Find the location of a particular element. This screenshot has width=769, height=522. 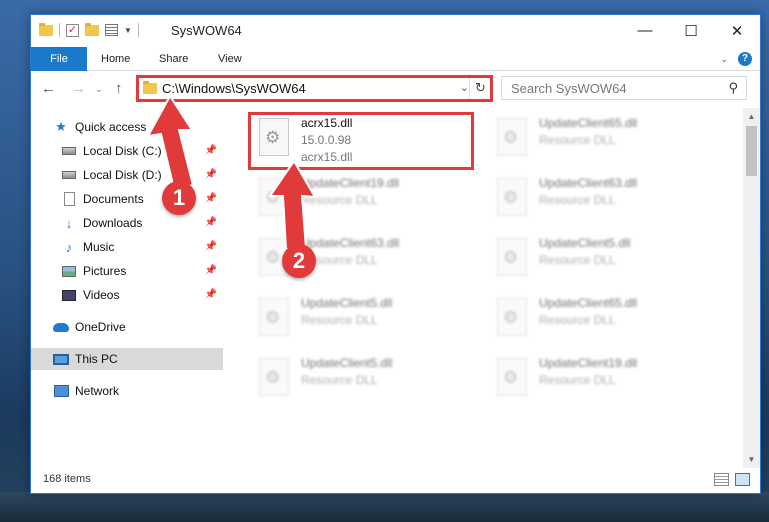

sidebar-item-label: Music is located at coordinates (99, 247).